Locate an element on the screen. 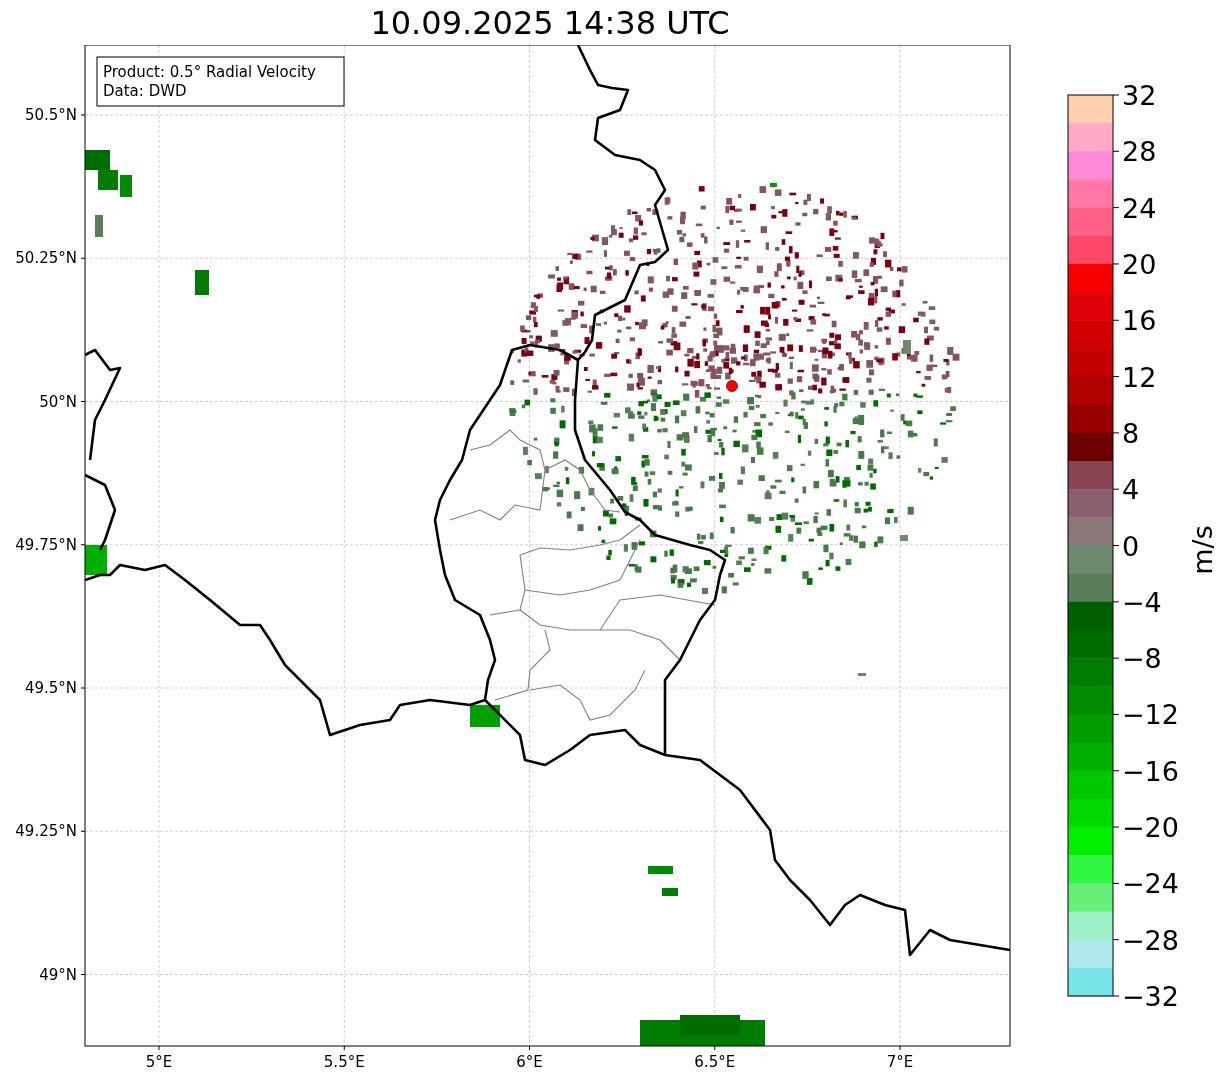 The height and width of the screenshot is (1081, 1225). y-tick-label: 49.25°N is located at coordinates (46, 831).